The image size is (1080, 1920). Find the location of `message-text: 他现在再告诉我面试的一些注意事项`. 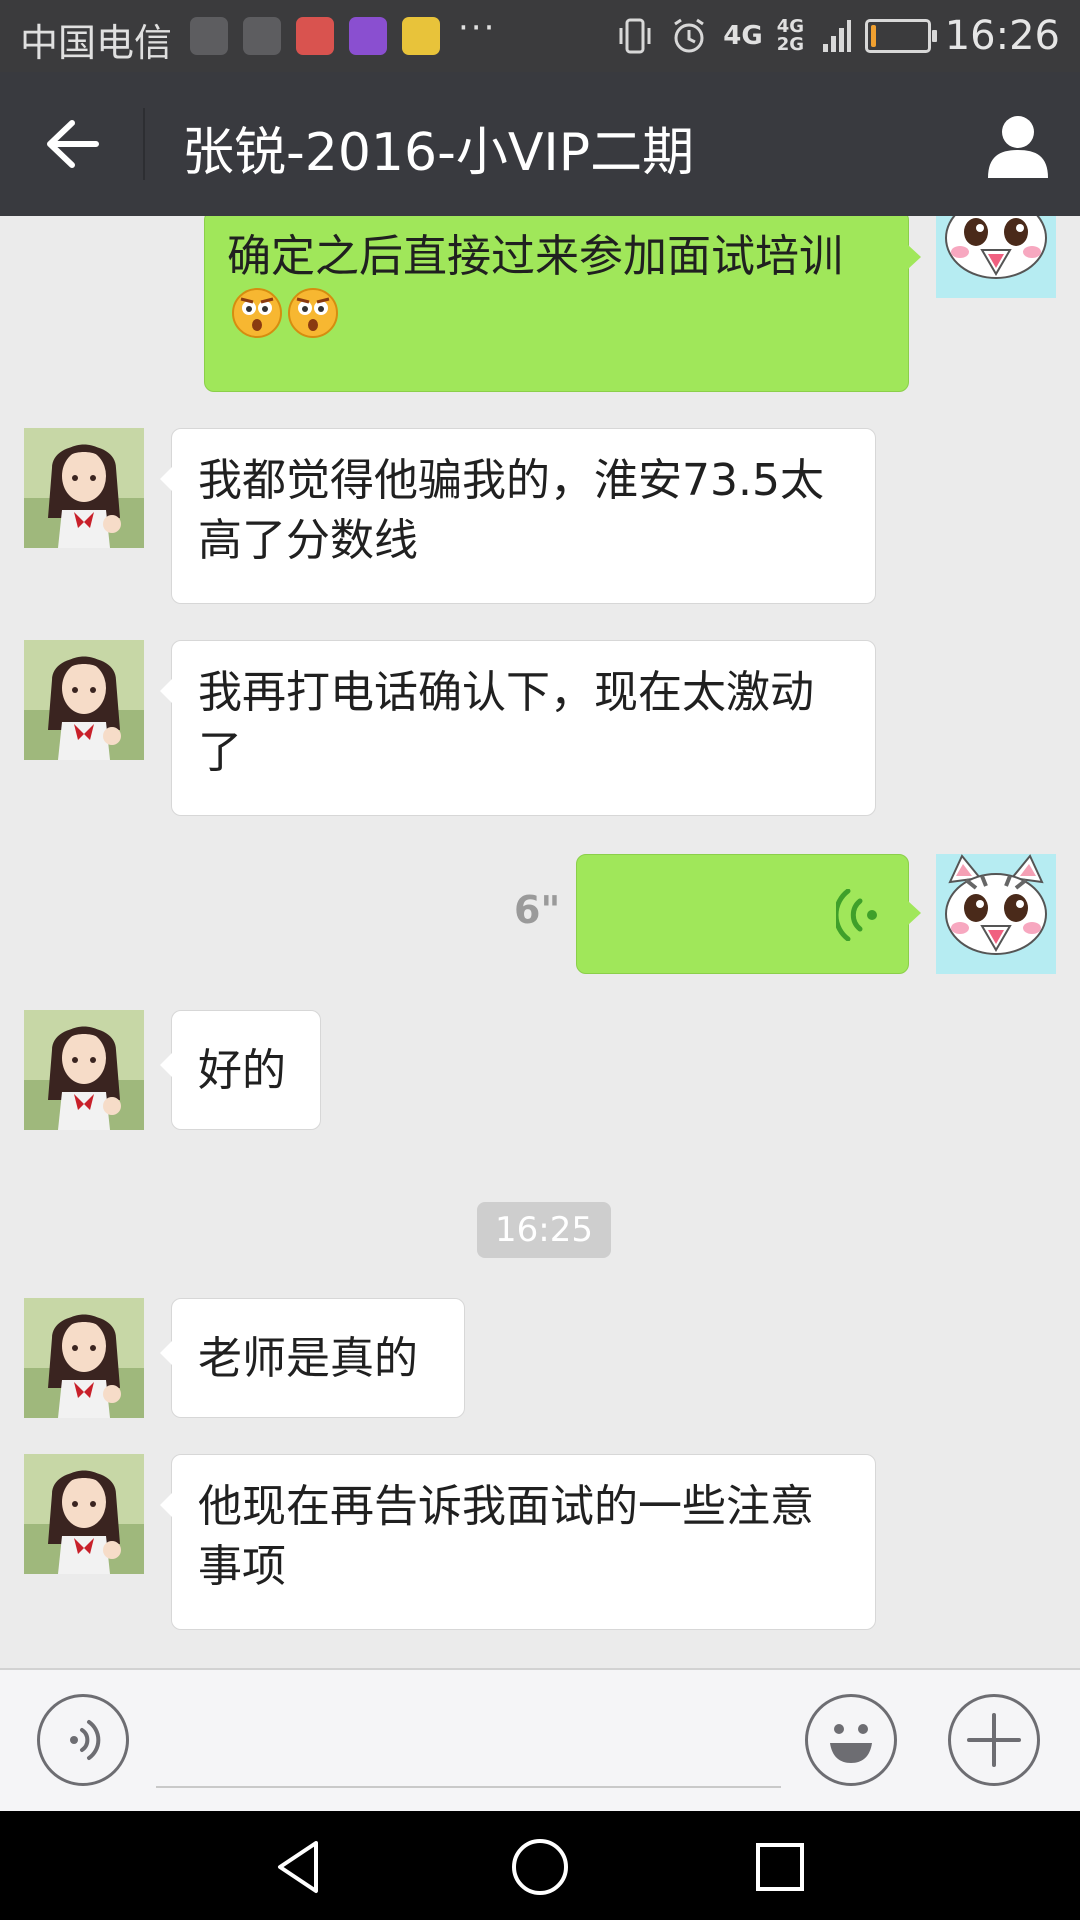

message-text: 他现在再告诉我面试的一些注意事项 is located at coordinates (506, 1536).